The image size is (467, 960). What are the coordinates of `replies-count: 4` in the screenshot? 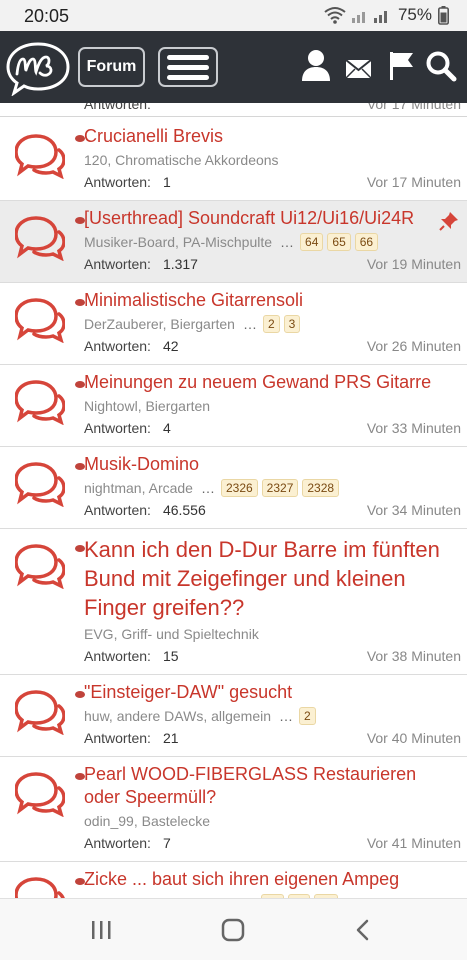 It's located at (166, 428).